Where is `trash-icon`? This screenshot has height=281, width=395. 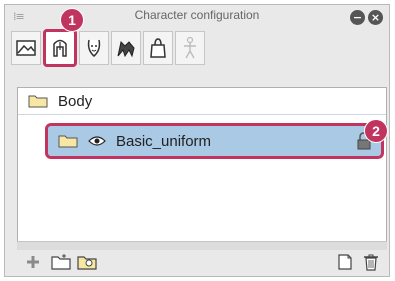
trash-icon is located at coordinates (371, 262).